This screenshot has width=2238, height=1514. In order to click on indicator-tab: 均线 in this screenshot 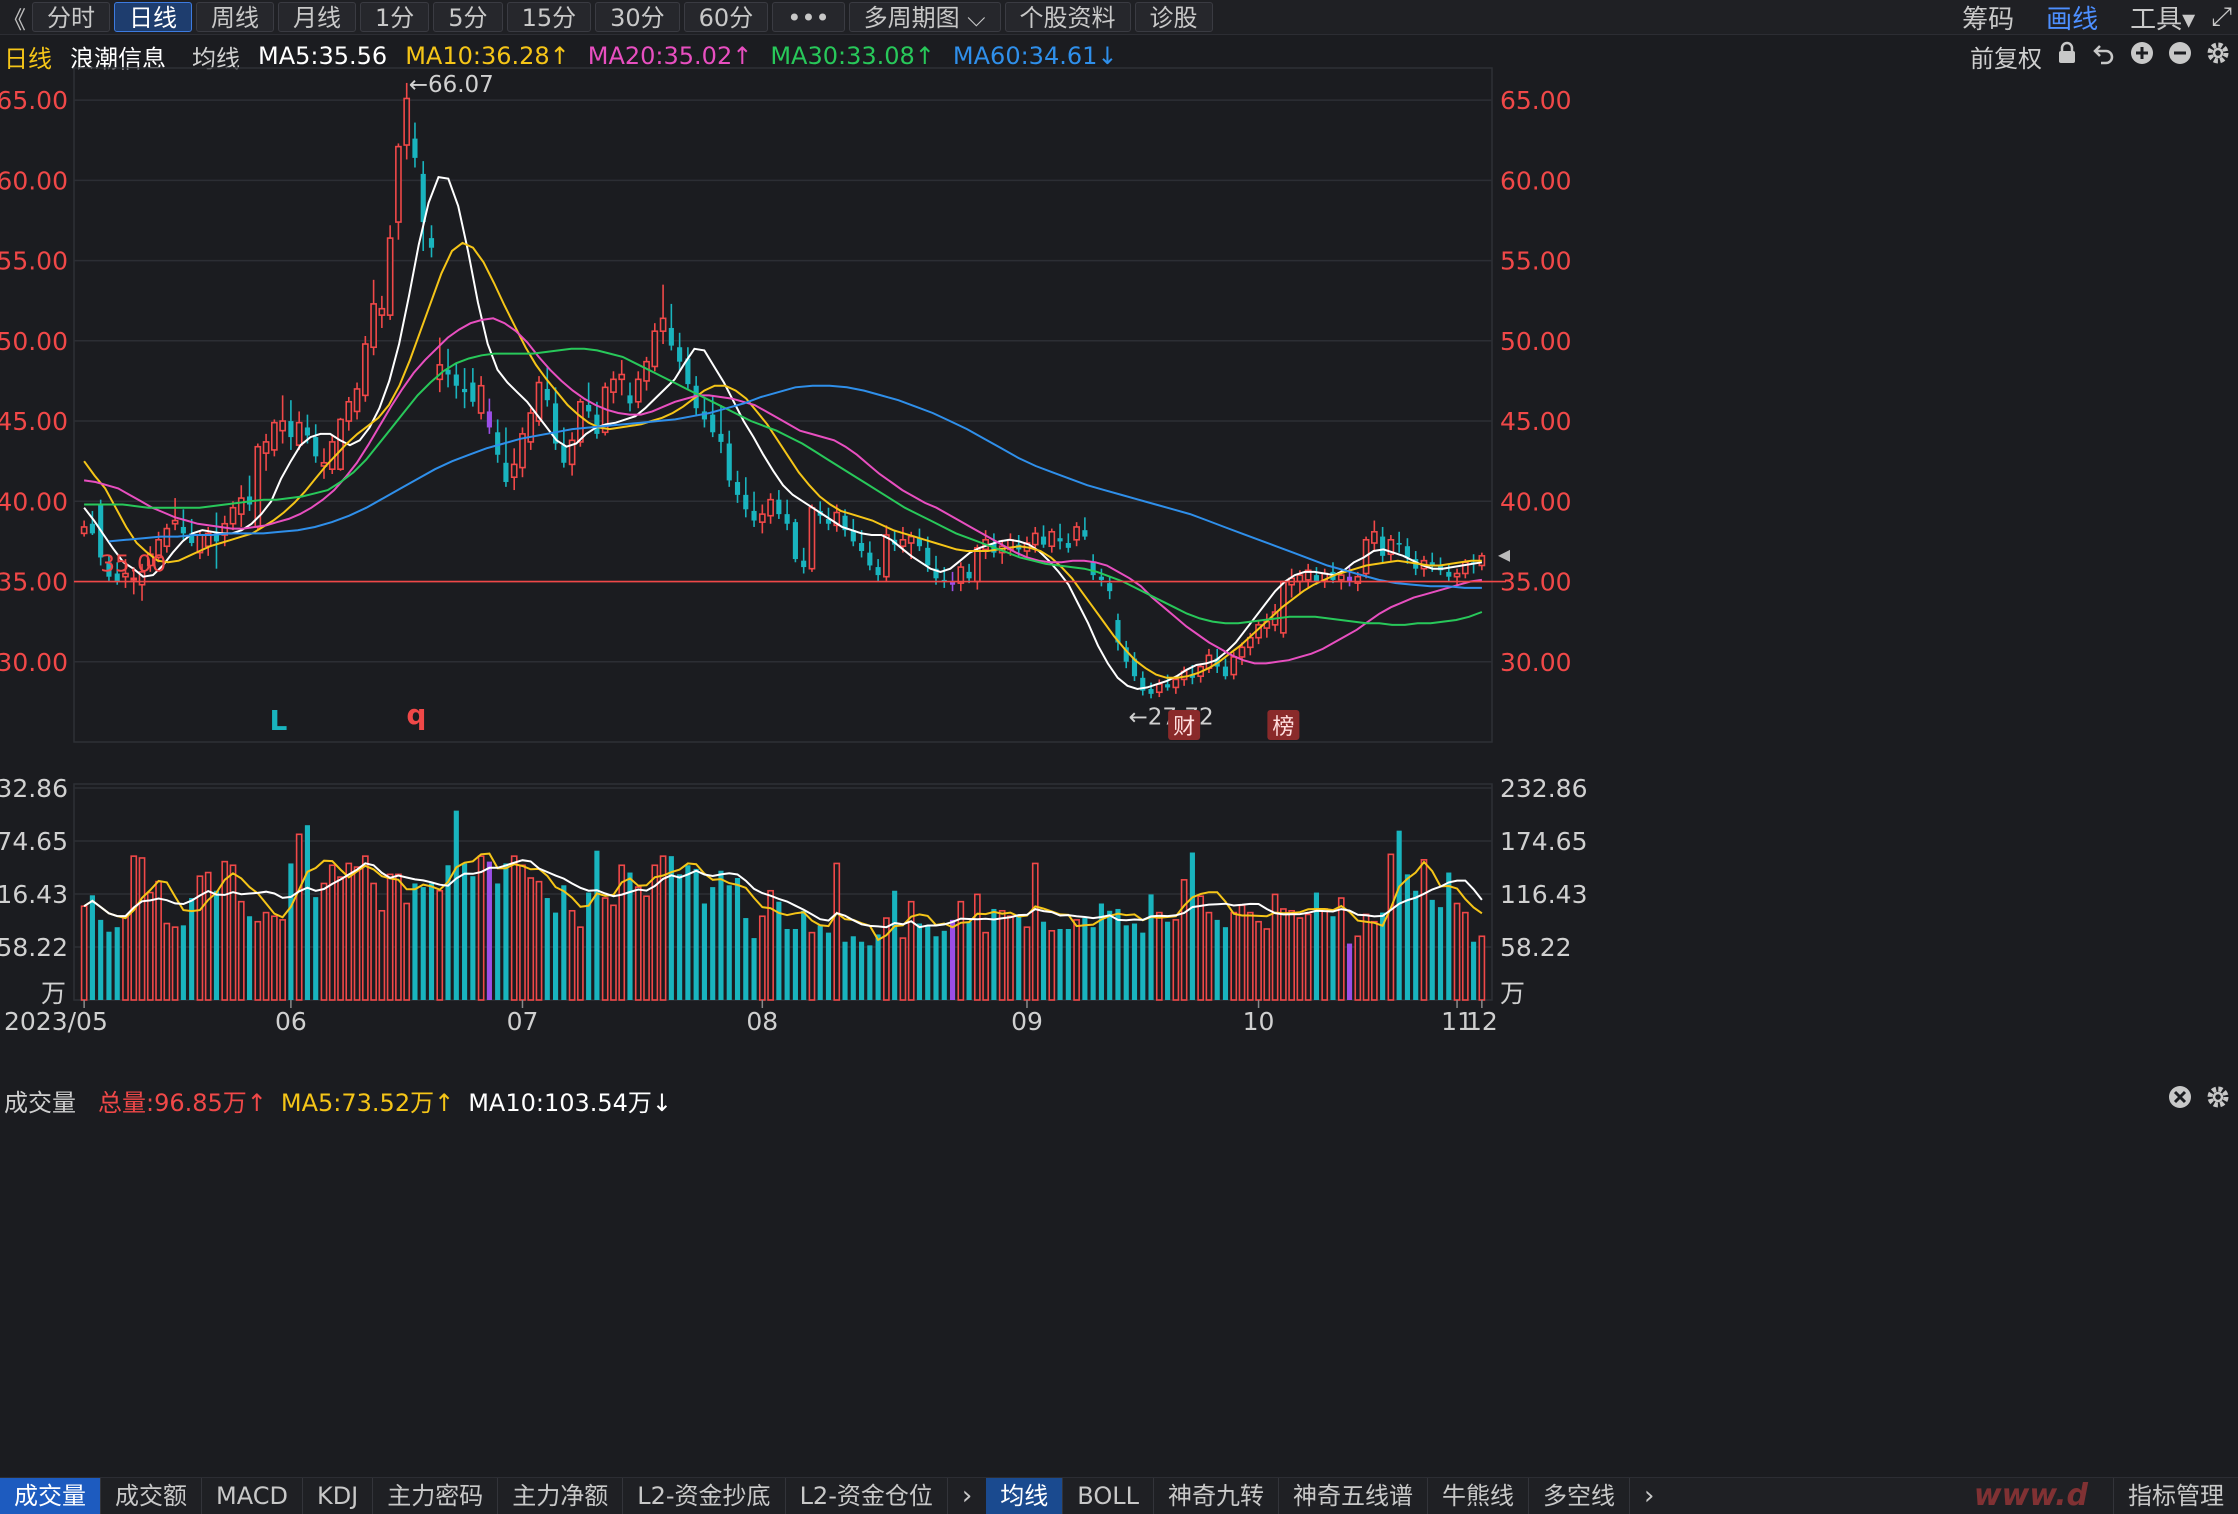, I will do `click(1025, 1496)`.